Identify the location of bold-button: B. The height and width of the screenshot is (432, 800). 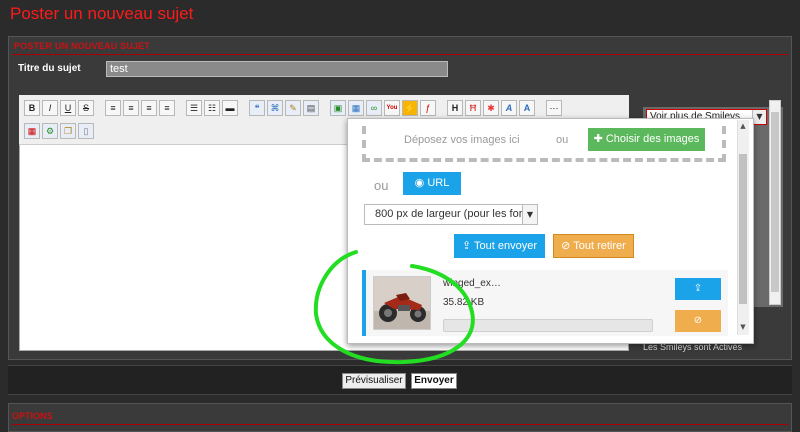
(32, 108).